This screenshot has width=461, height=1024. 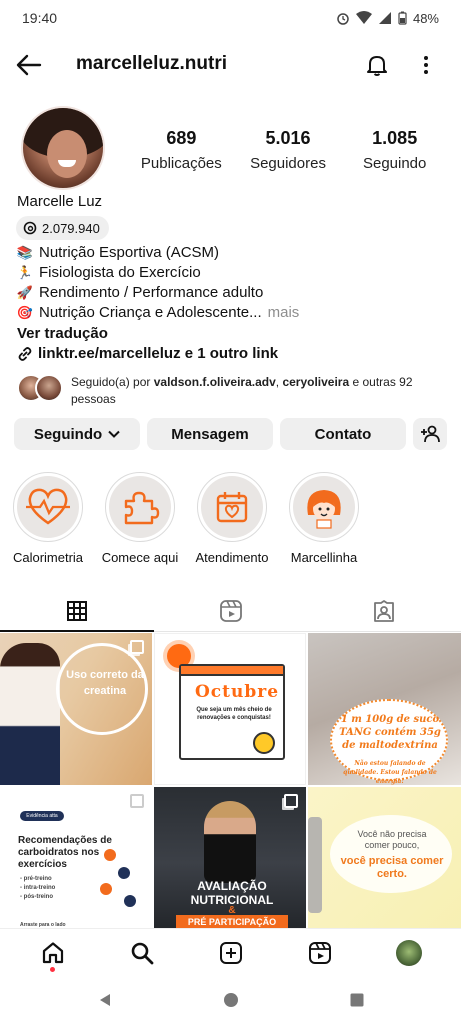 What do you see at coordinates (77, 611) in the screenshot?
I see `grid-tab` at bounding box center [77, 611].